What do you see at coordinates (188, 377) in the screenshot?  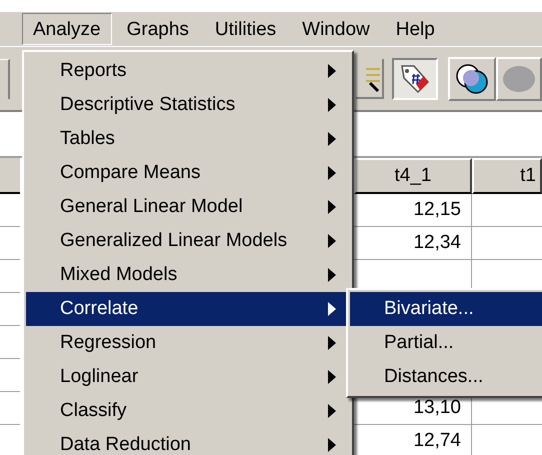 I see `menu-item: Loglinear` at bounding box center [188, 377].